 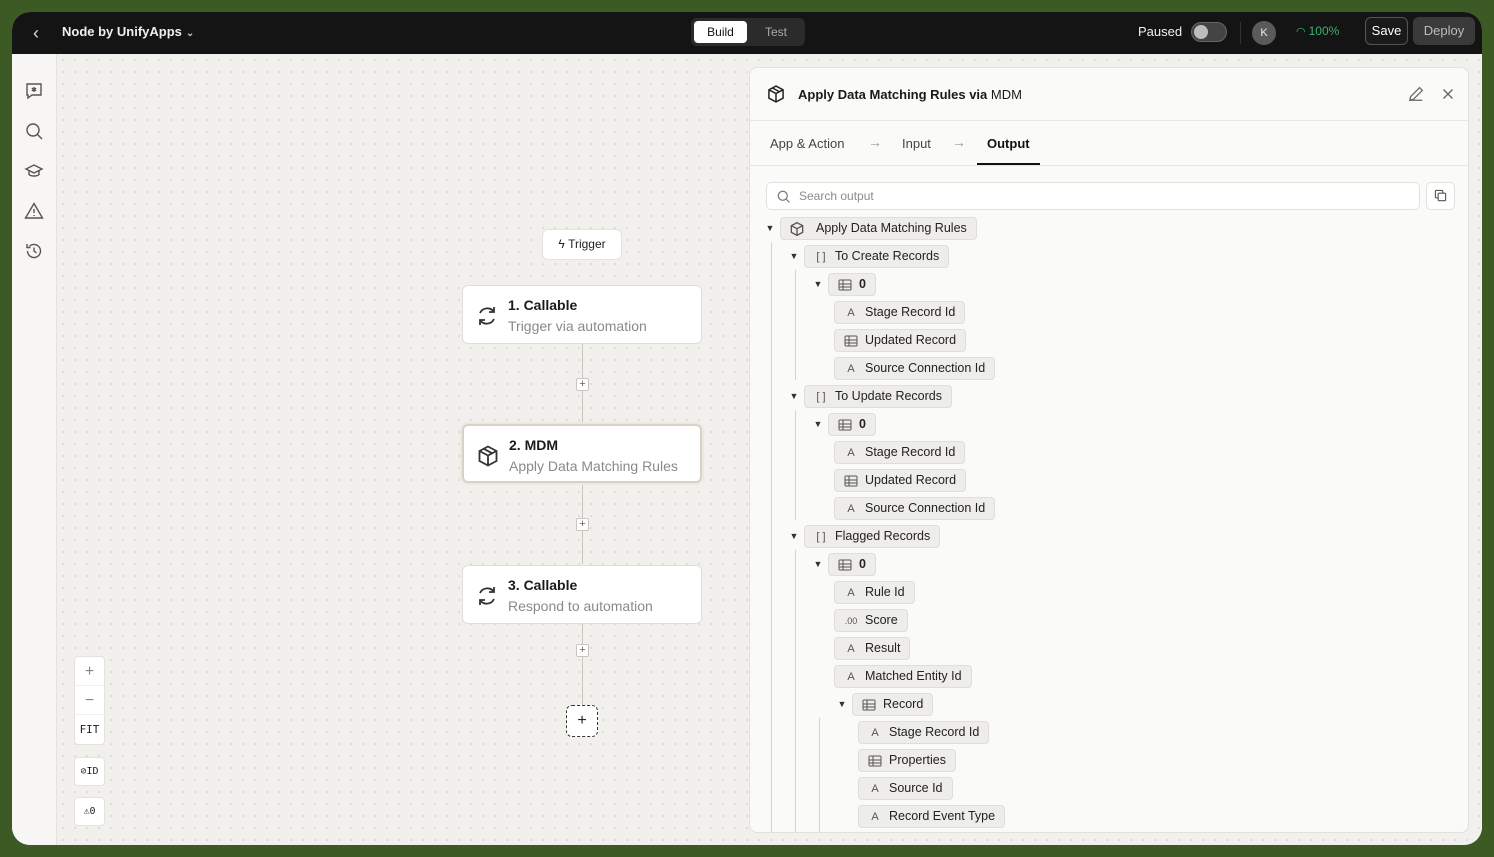 I want to click on workflow-title: Node by UnifyApps ⌄, so click(x=128, y=31).